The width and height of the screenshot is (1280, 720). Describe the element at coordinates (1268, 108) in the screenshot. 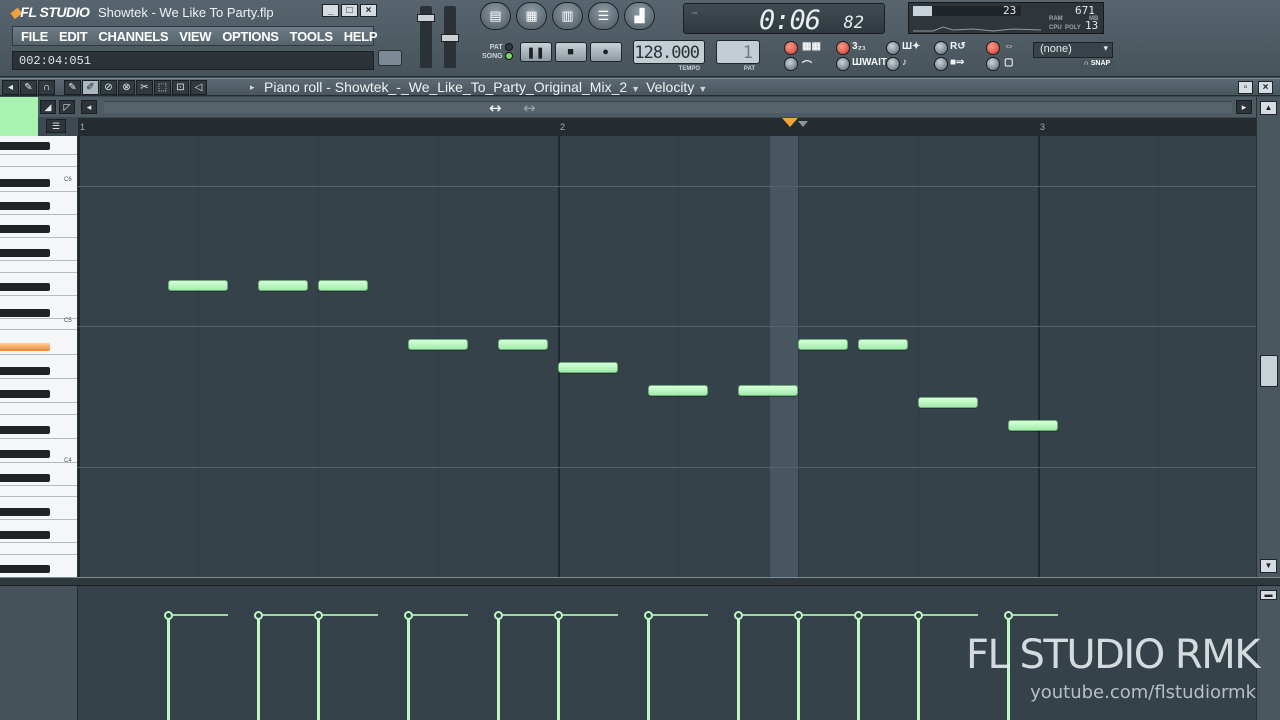

I see `scroll-up-button: ▲` at that location.